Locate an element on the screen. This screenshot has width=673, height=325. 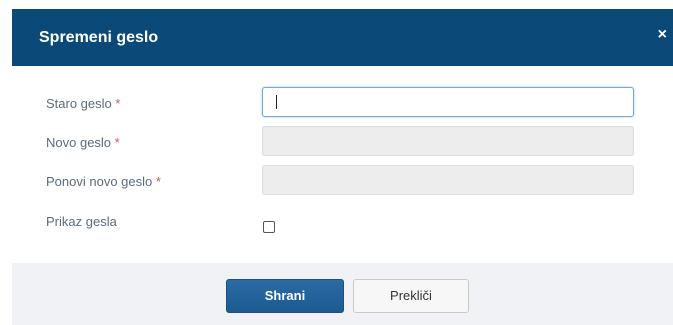
repeat-new-password-row: Ponovi novo geslo * is located at coordinates (342, 182).